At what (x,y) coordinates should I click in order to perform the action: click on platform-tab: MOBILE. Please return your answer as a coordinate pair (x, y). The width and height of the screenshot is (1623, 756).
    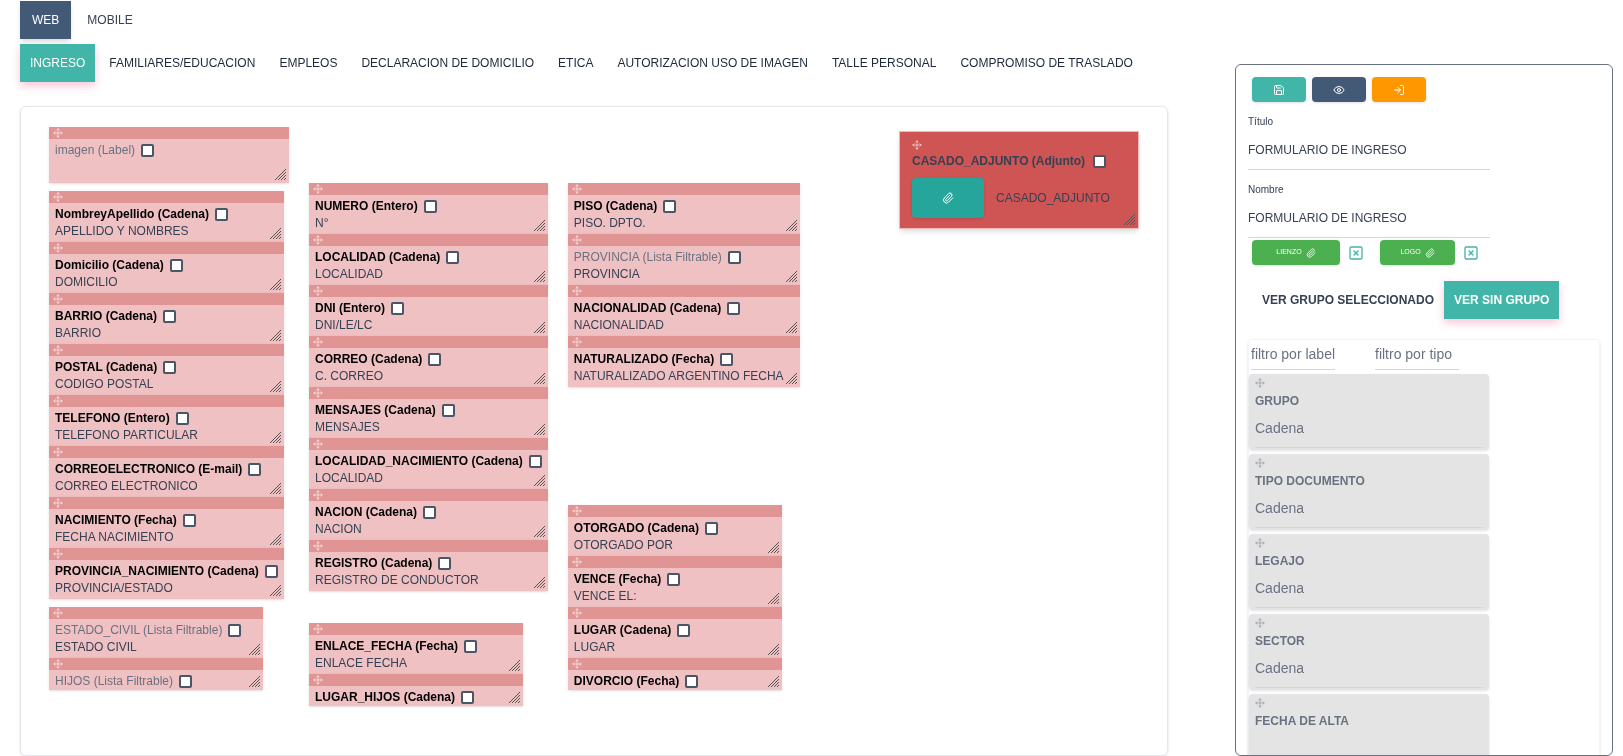
    Looking at the image, I should click on (110, 20).